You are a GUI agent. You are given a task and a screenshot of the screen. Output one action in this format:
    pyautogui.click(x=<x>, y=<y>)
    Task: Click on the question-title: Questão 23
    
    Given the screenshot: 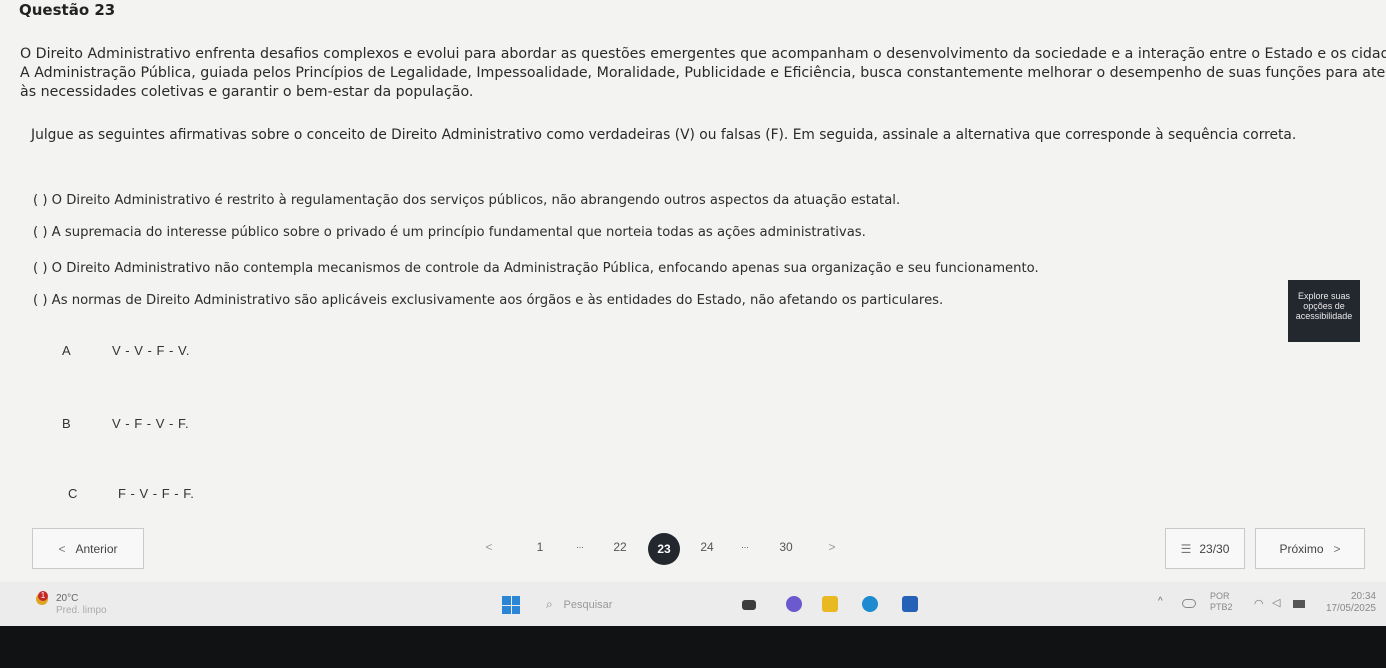 What is the action you would take?
    pyautogui.click(x=67, y=10)
    